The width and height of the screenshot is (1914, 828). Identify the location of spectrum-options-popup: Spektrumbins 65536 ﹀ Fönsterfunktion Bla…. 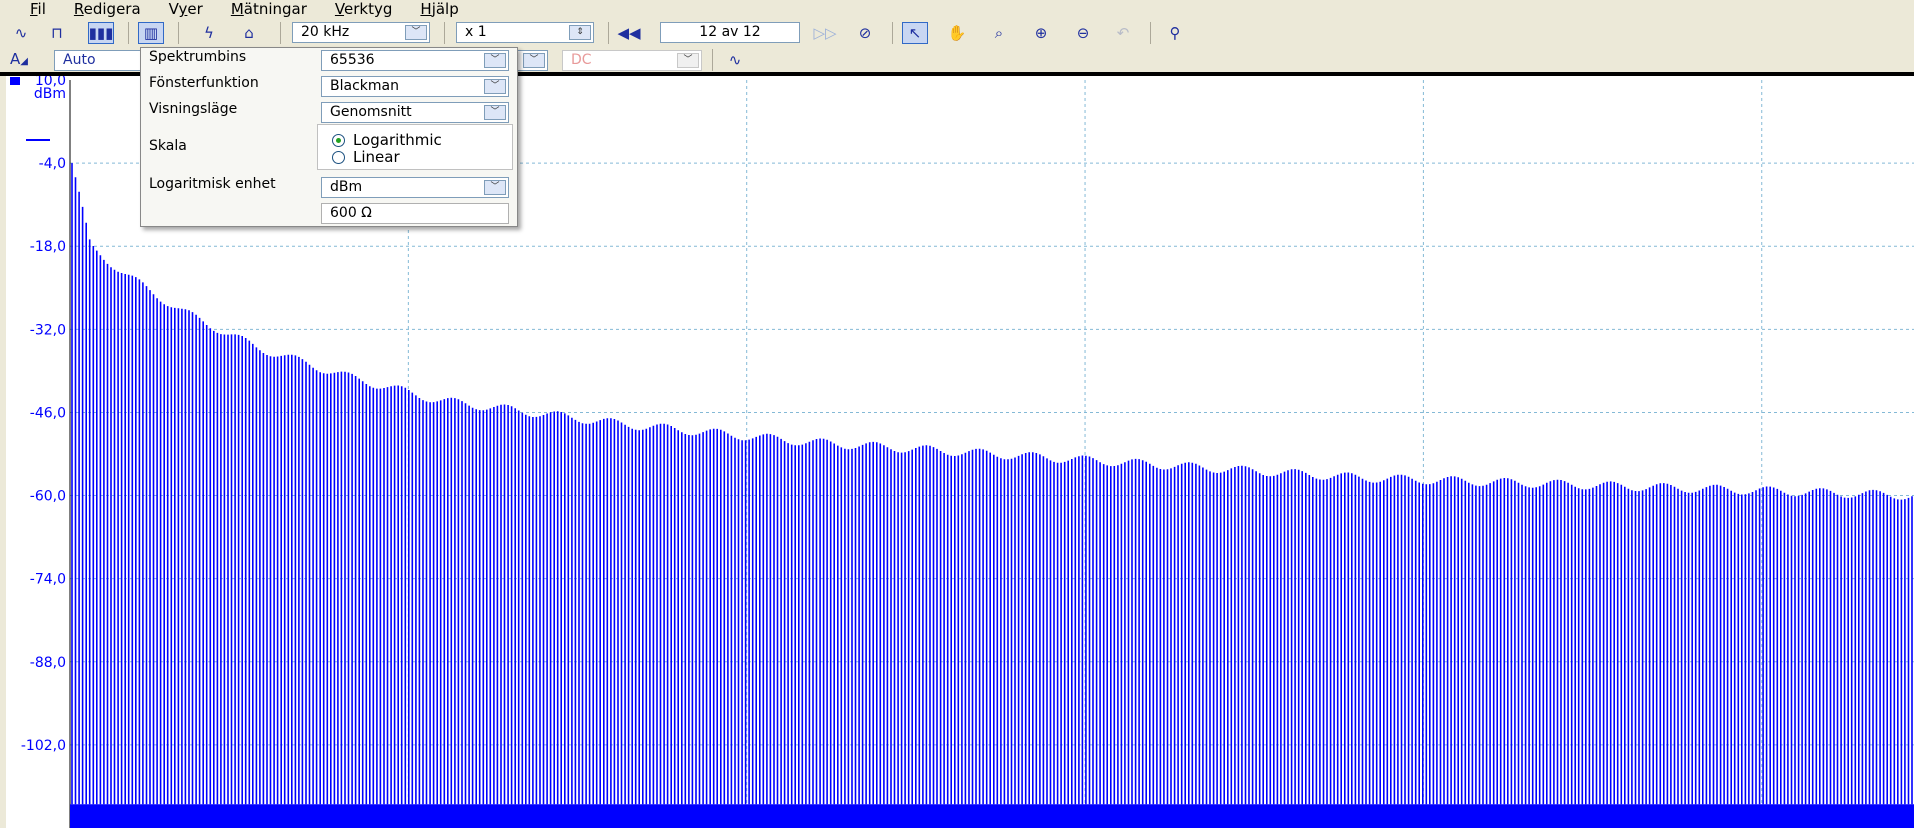
(329, 137).